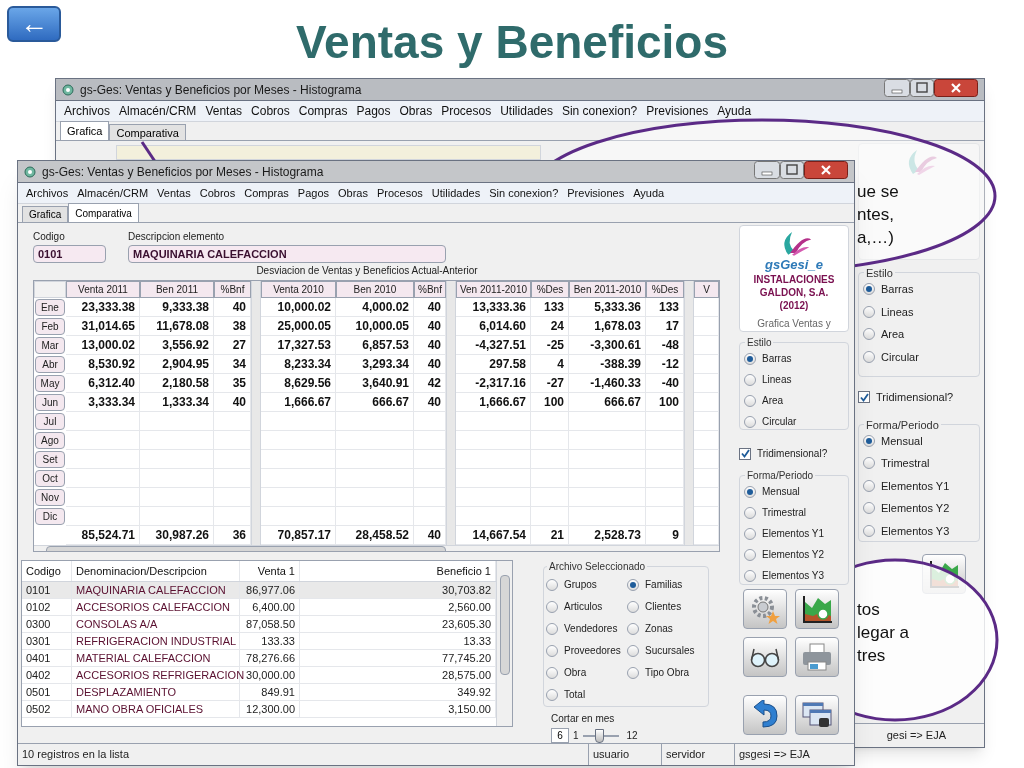 The height and width of the screenshot is (768, 1024). Describe the element at coordinates (50, 364) in the screenshot. I see `row-header: Abr` at that location.